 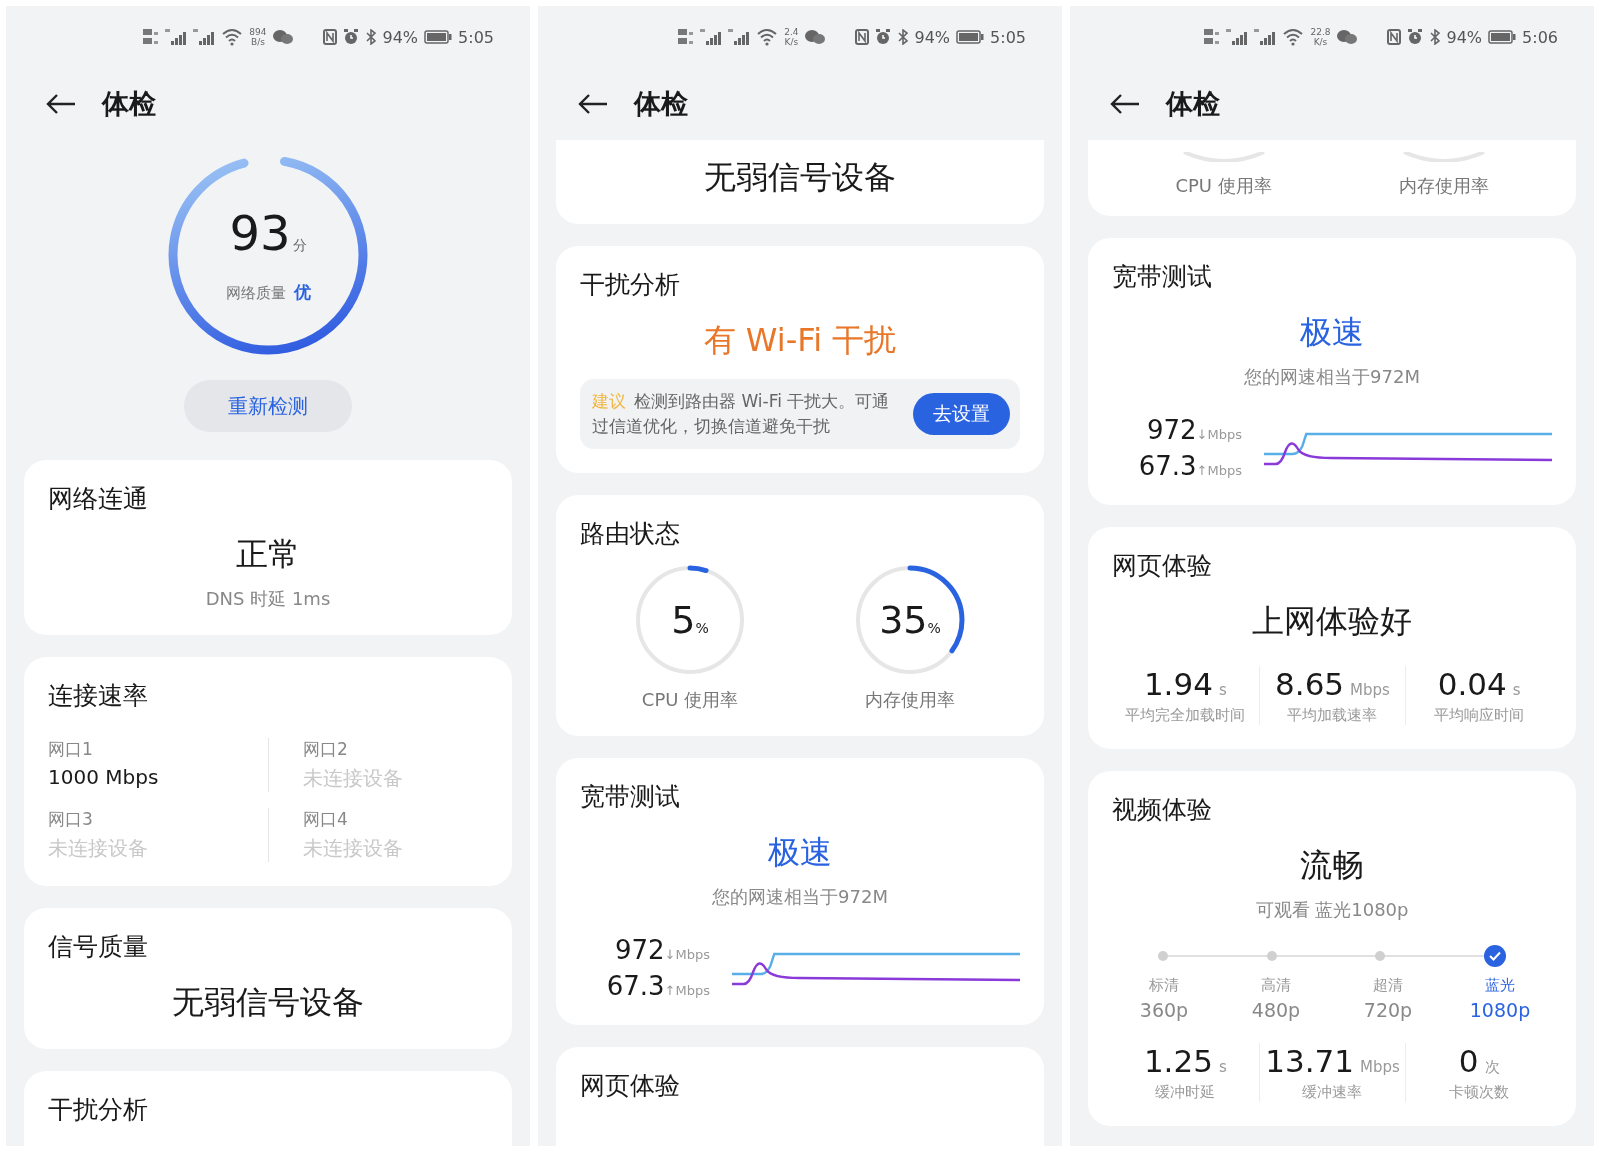 What do you see at coordinates (1185, 1061) in the screenshot?
I see `metric-value: 1.25 s` at bounding box center [1185, 1061].